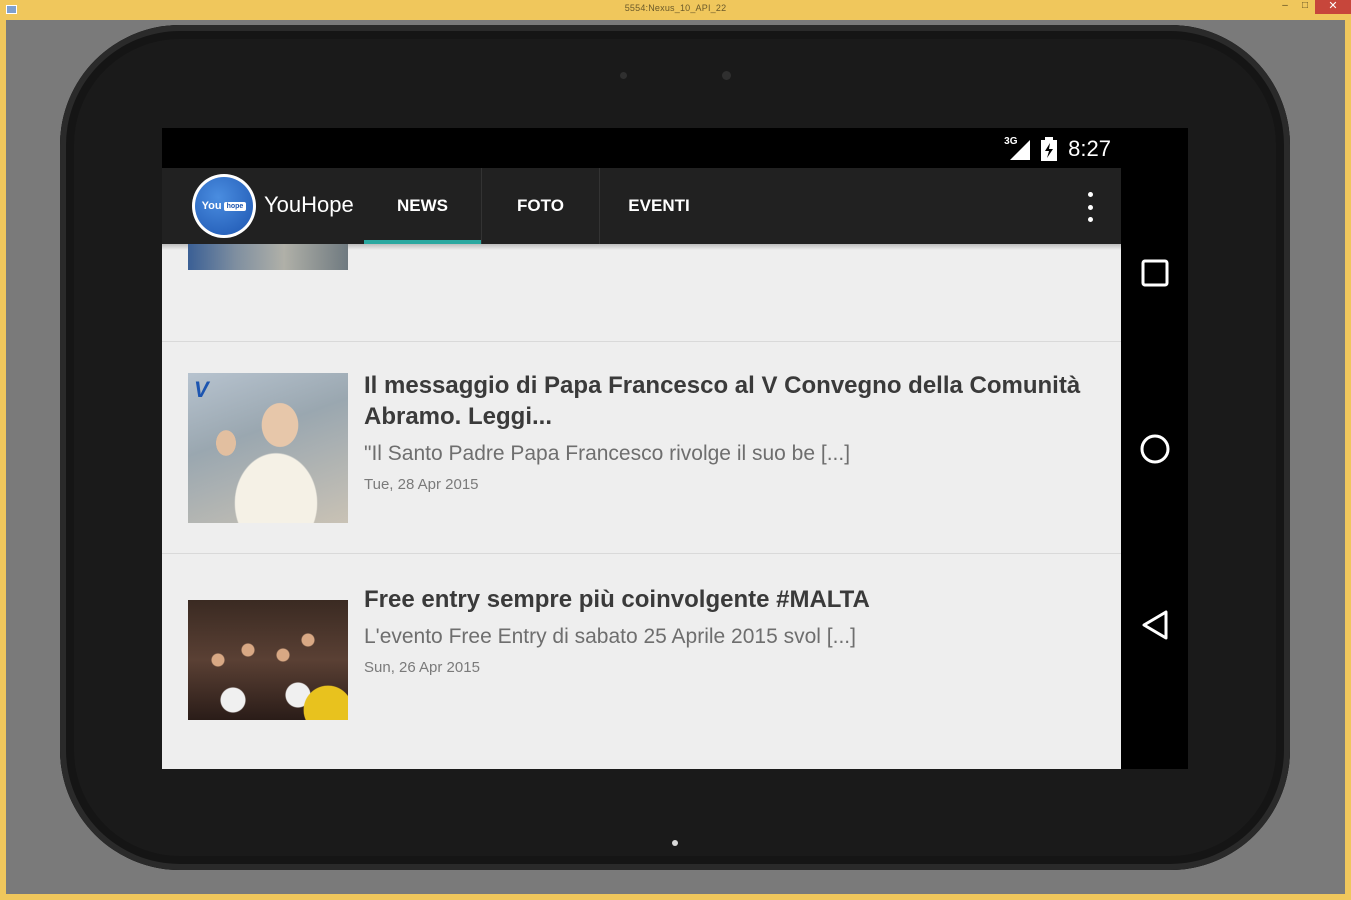 This screenshot has height=900, width=1351. I want to click on emulator-titlebar: 5554:Nexus_10_API_22 – □ ✕, so click(675, 10).